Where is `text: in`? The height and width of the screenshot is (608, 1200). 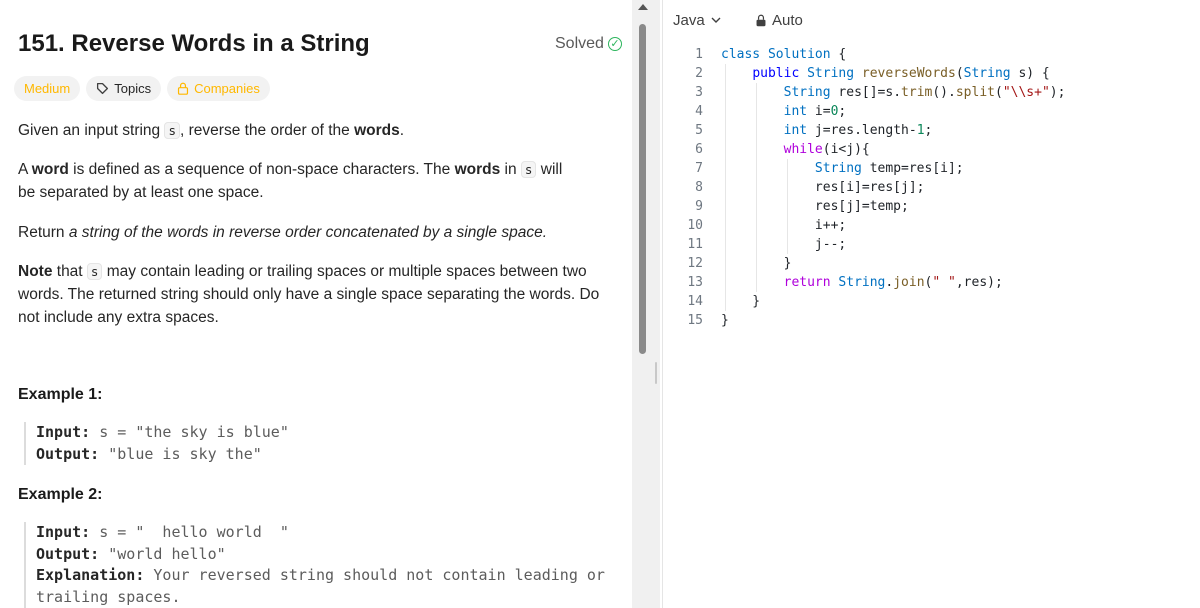 text: in is located at coordinates (510, 169).